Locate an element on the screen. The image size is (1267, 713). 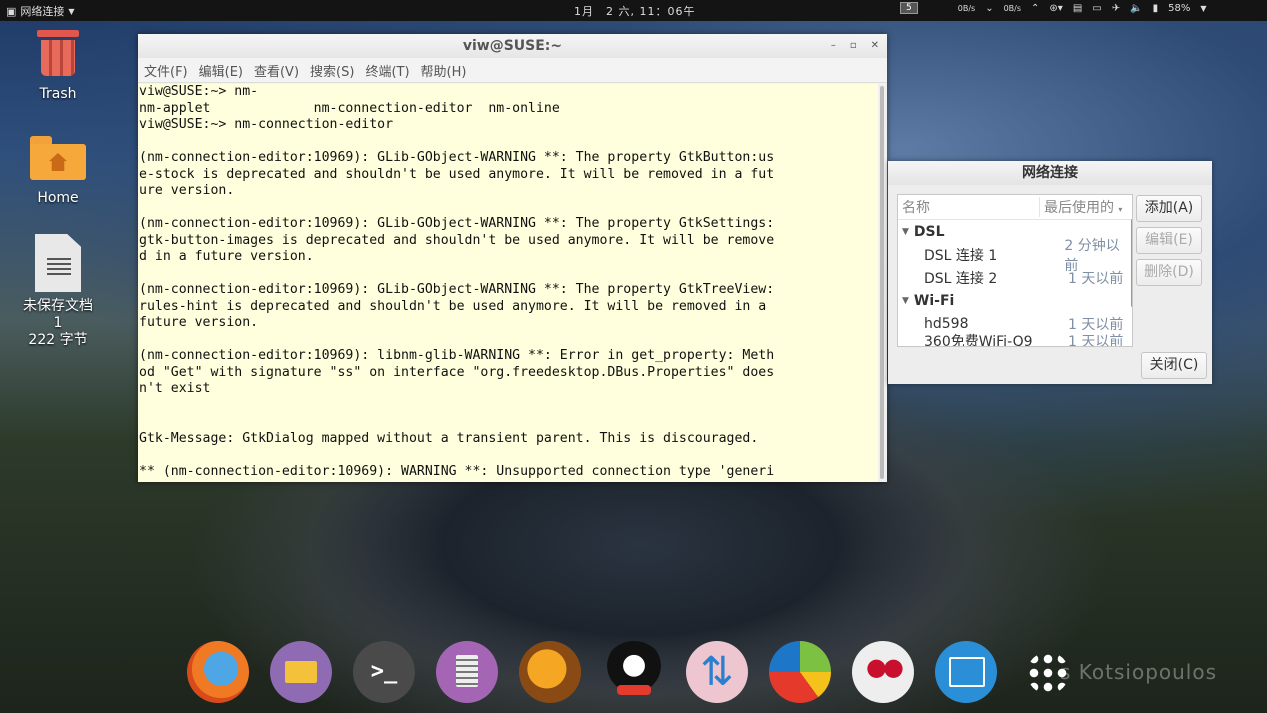
clipboard-icon: ▤ is located at coordinates (1077, 8).